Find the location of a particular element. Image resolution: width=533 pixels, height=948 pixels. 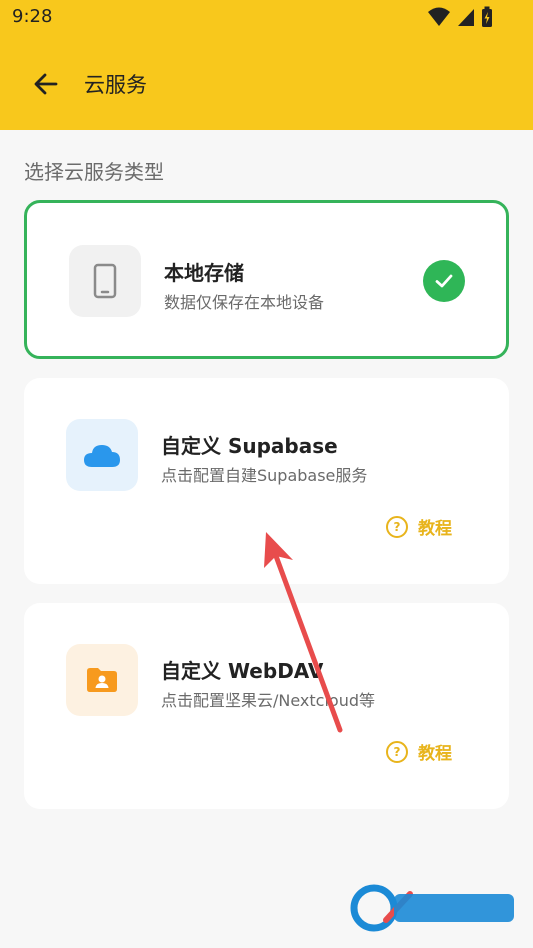

page-title: 云服务 is located at coordinates (115, 85).